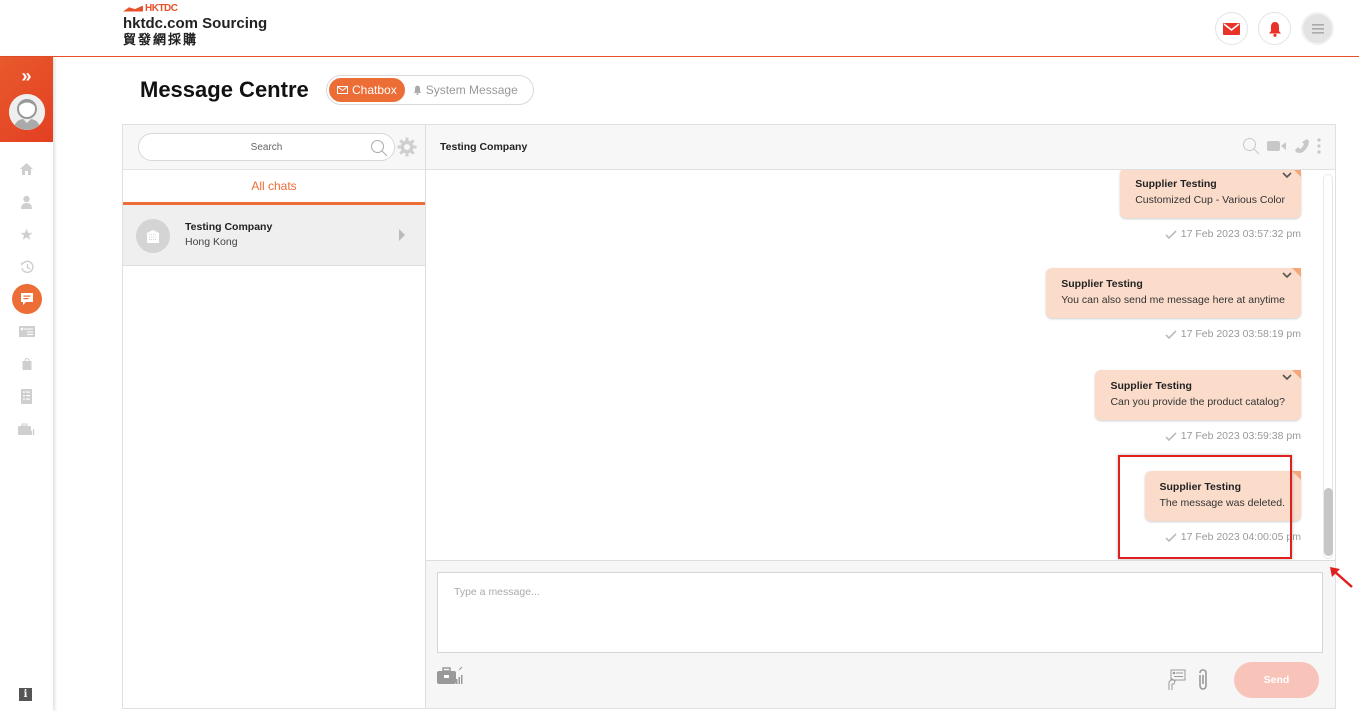  I want to click on timestamp-text: 17 Feb 2023 03:57:32 pm, so click(1240, 234).